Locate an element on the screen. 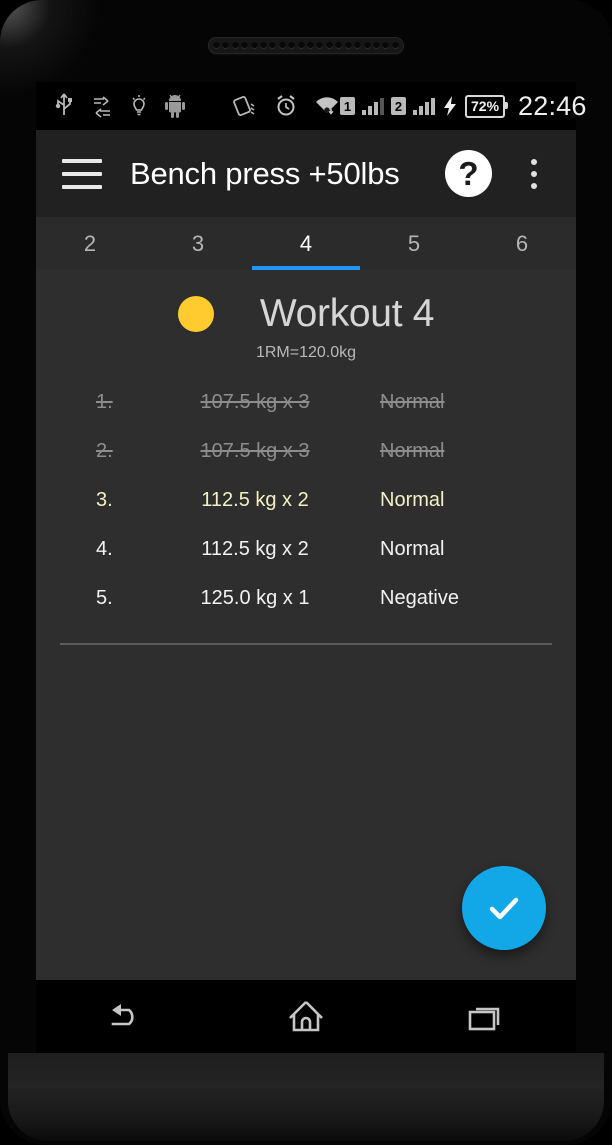  back-button is located at coordinates (126, 1017).